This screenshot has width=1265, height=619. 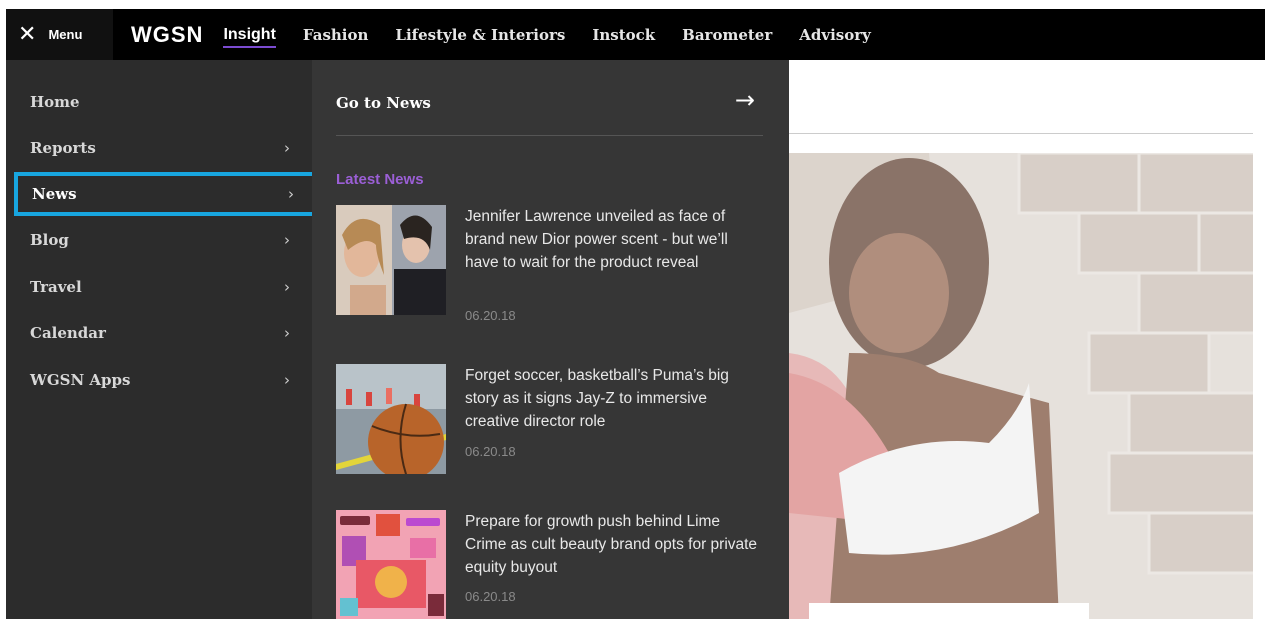 What do you see at coordinates (835, 35) in the screenshot?
I see `nav-advisory: Advisory` at bounding box center [835, 35].